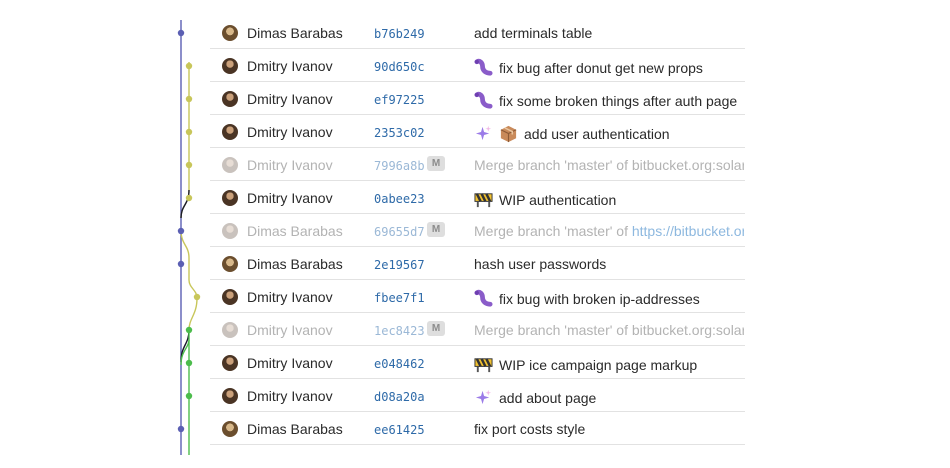 The image size is (950, 468). Describe the element at coordinates (599, 299) in the screenshot. I see `commit-message-text: fix bug with broken ip-addresses` at that location.